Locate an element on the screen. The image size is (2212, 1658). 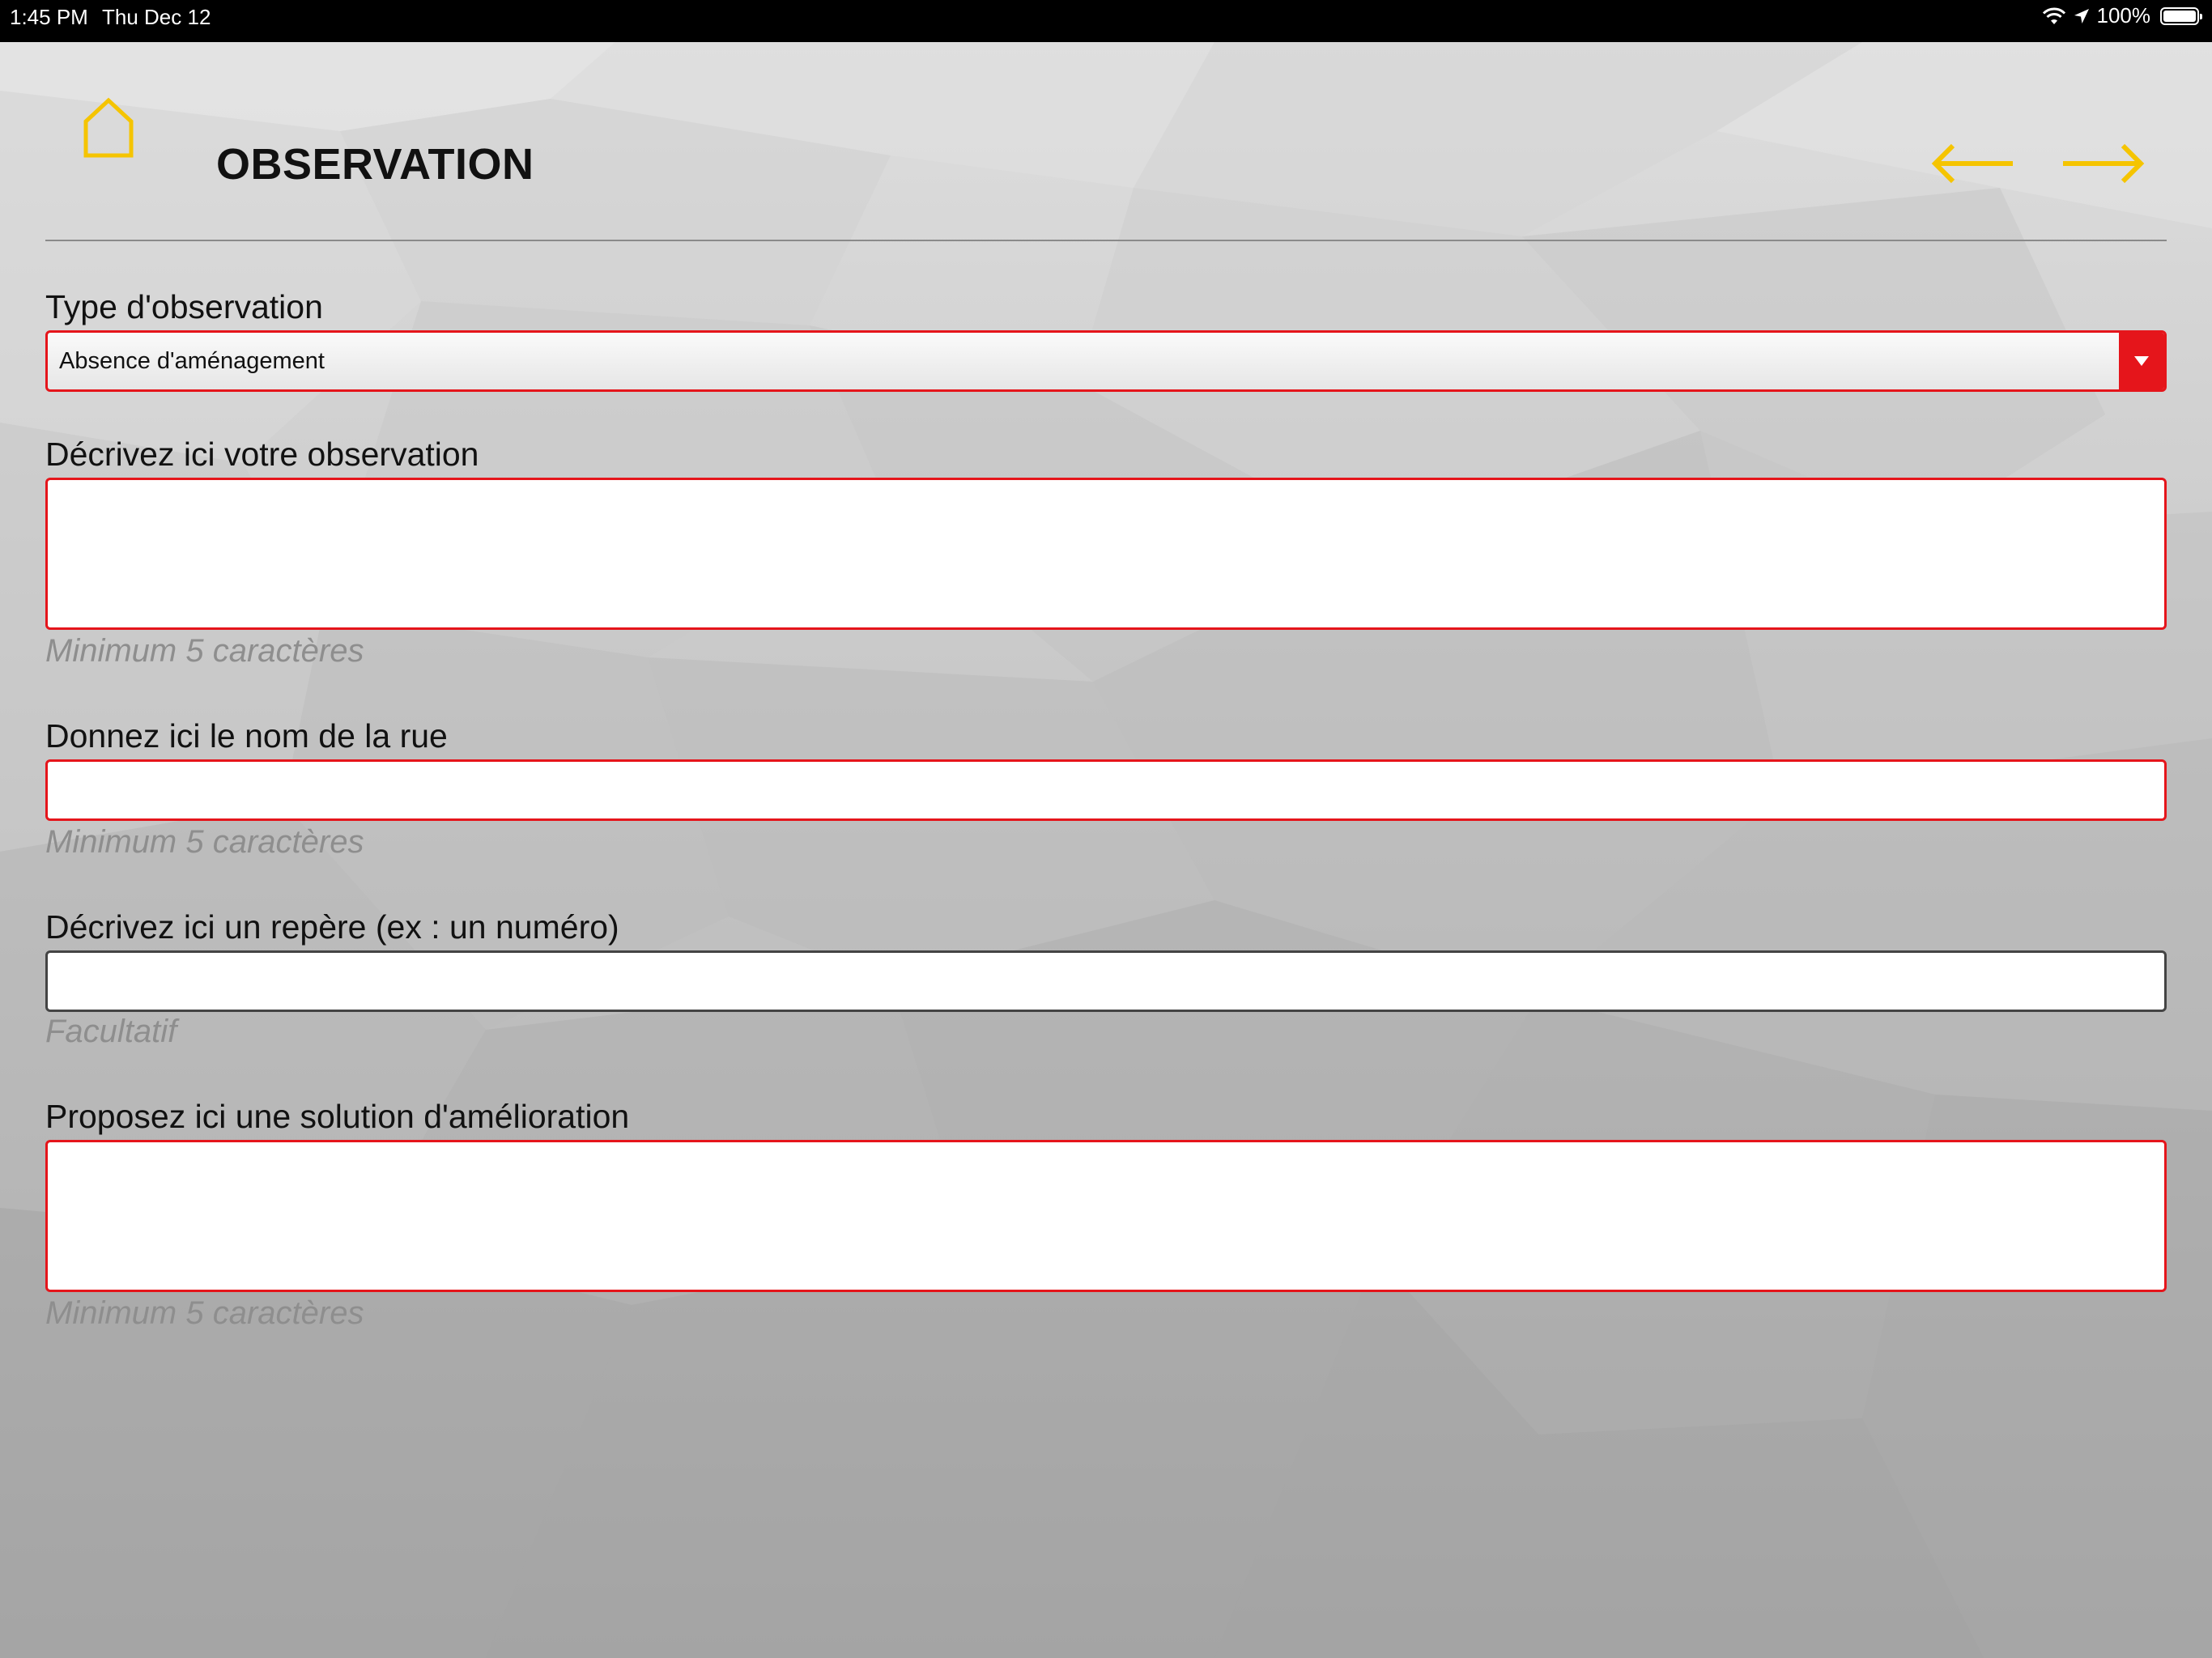
street-label: Donnez ici le nom de la rue is located at coordinates (247, 736).